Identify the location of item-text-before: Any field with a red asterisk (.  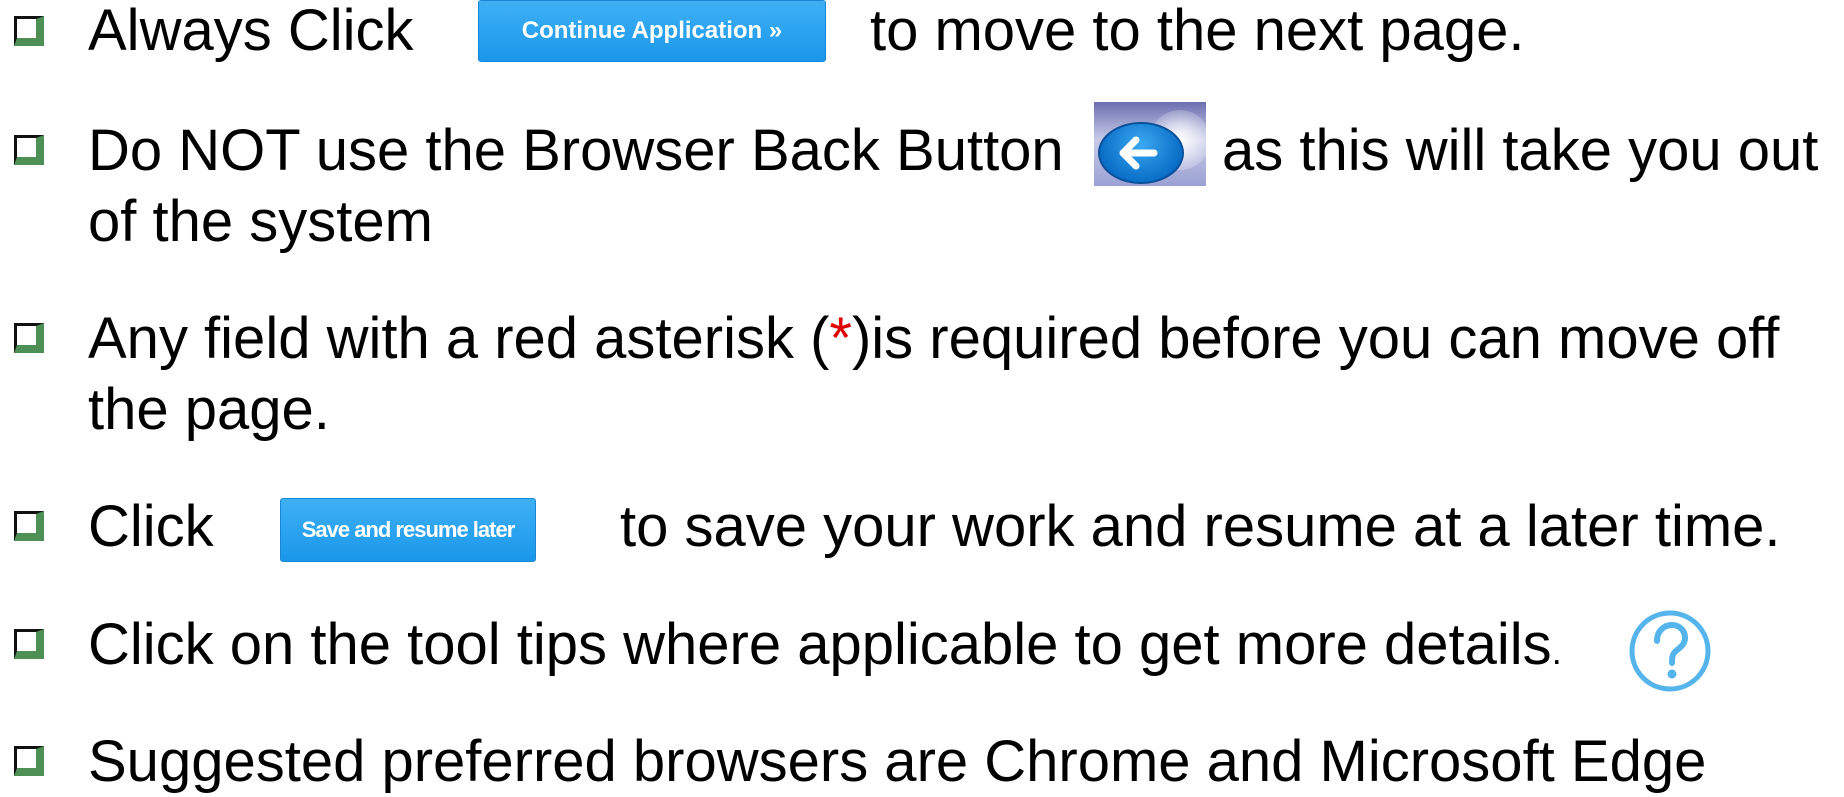
(459, 338).